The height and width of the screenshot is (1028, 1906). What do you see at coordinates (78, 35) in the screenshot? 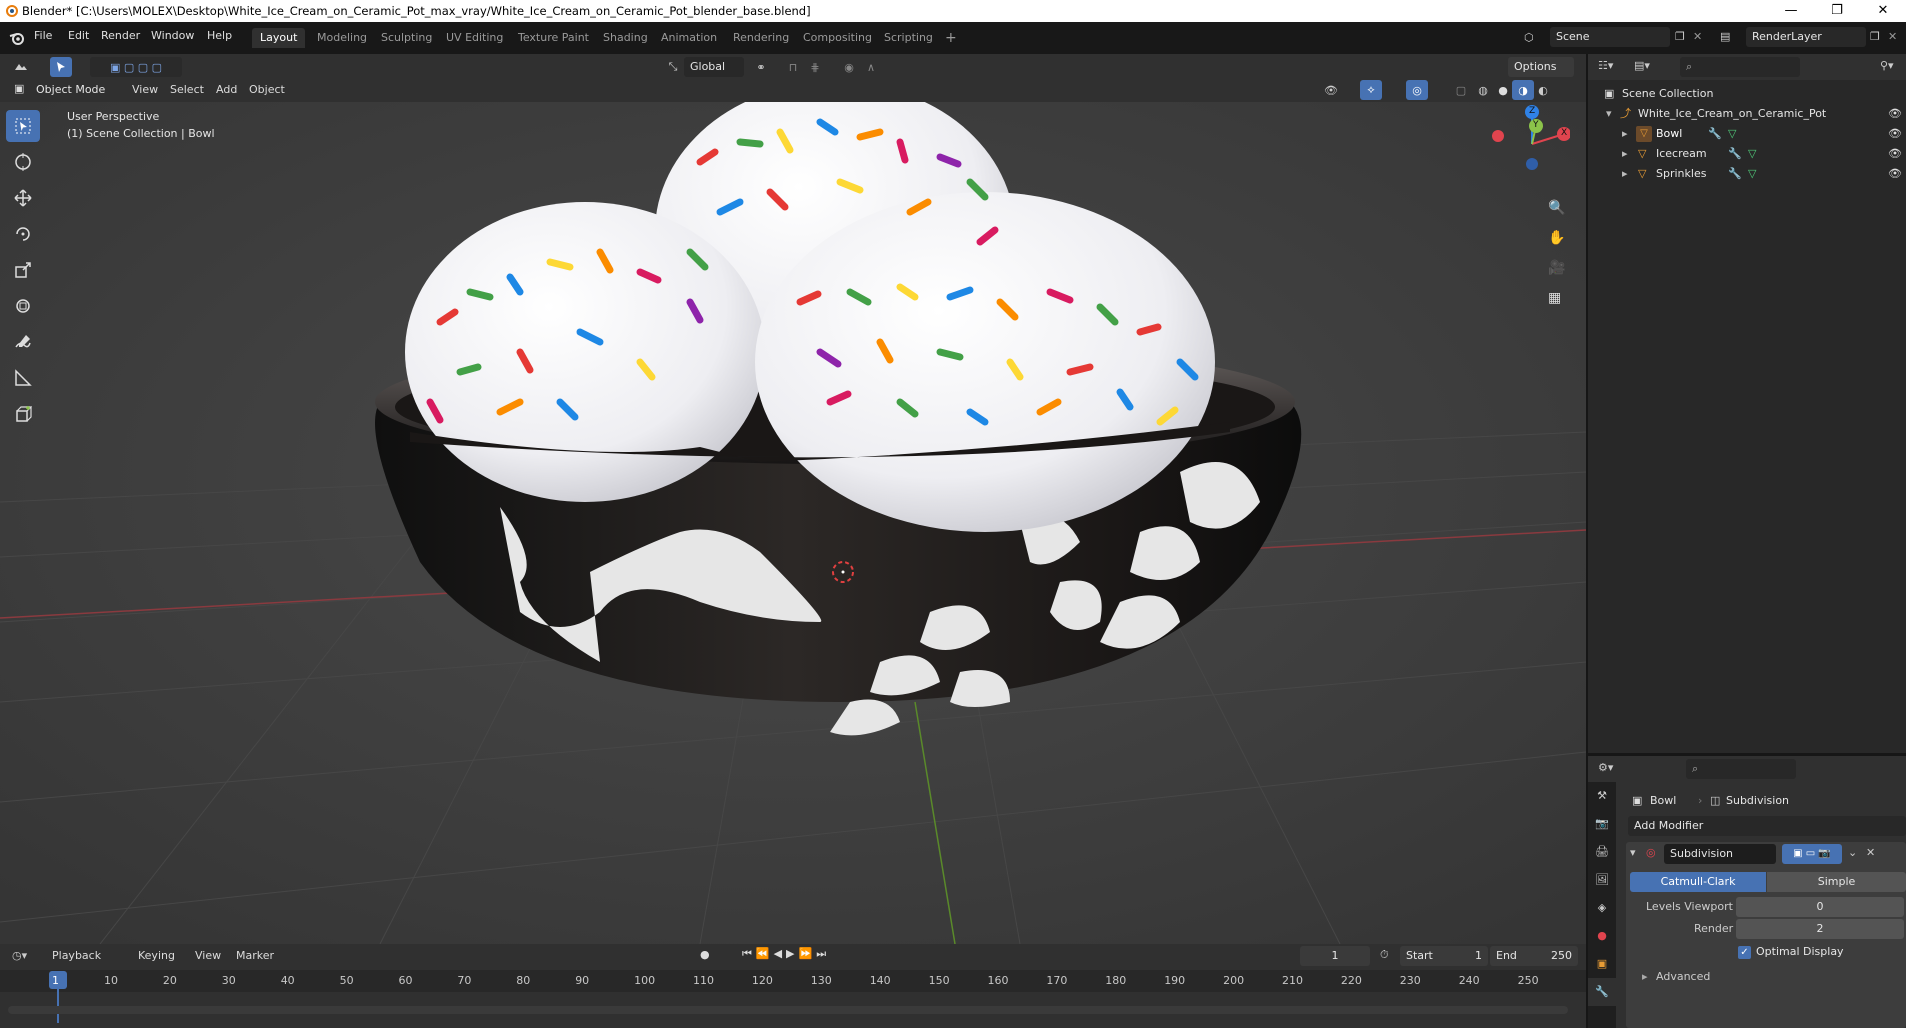
I see `menu-edit: Edit` at bounding box center [78, 35].